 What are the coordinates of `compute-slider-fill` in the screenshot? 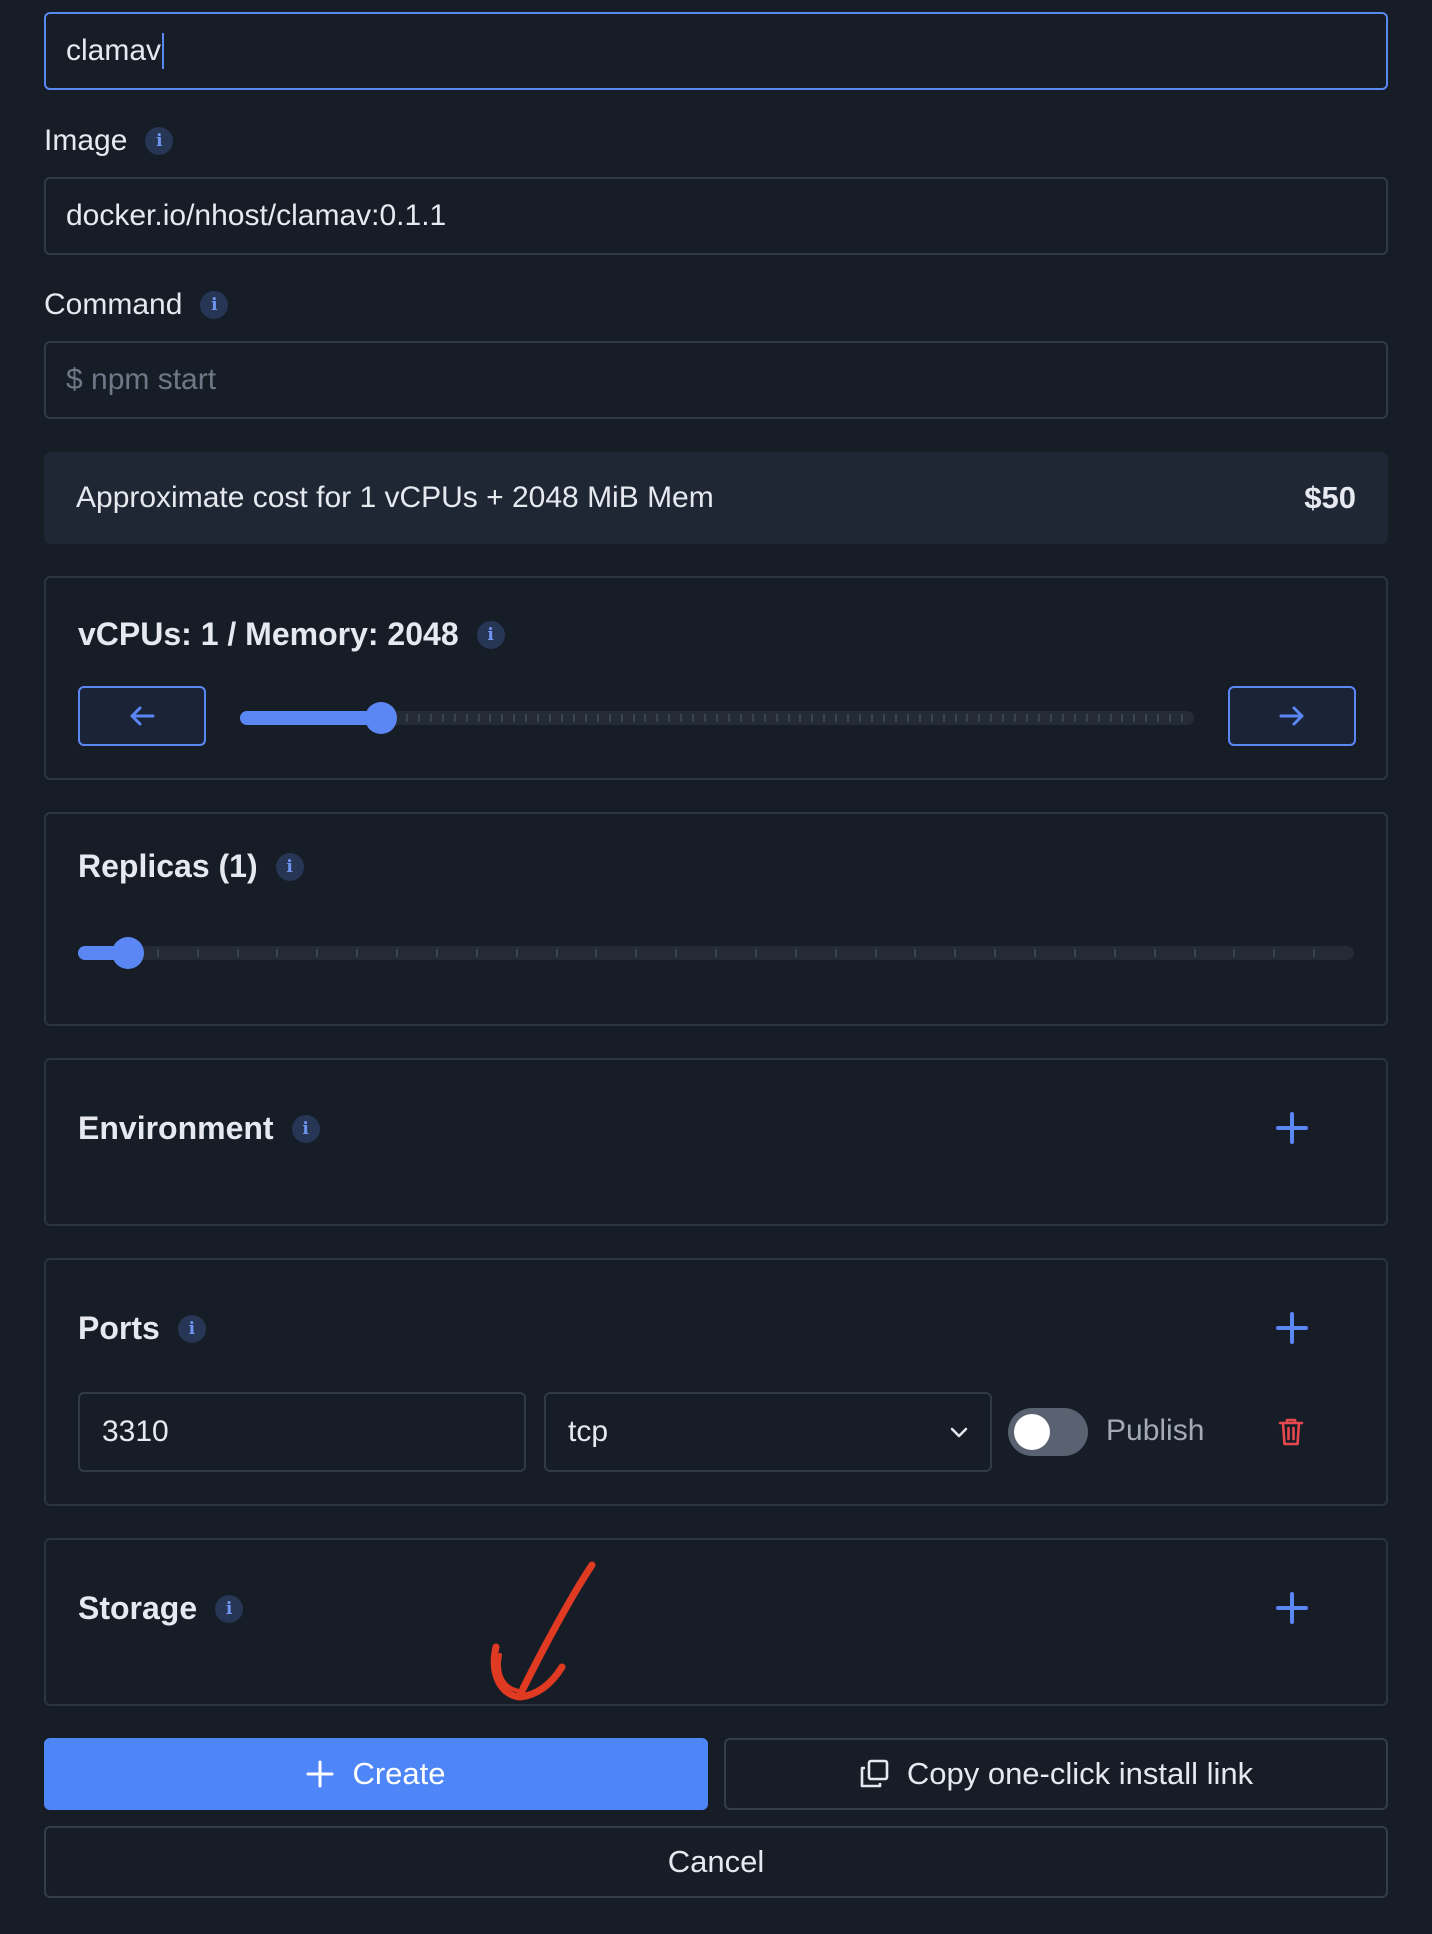 It's located at (311, 718).